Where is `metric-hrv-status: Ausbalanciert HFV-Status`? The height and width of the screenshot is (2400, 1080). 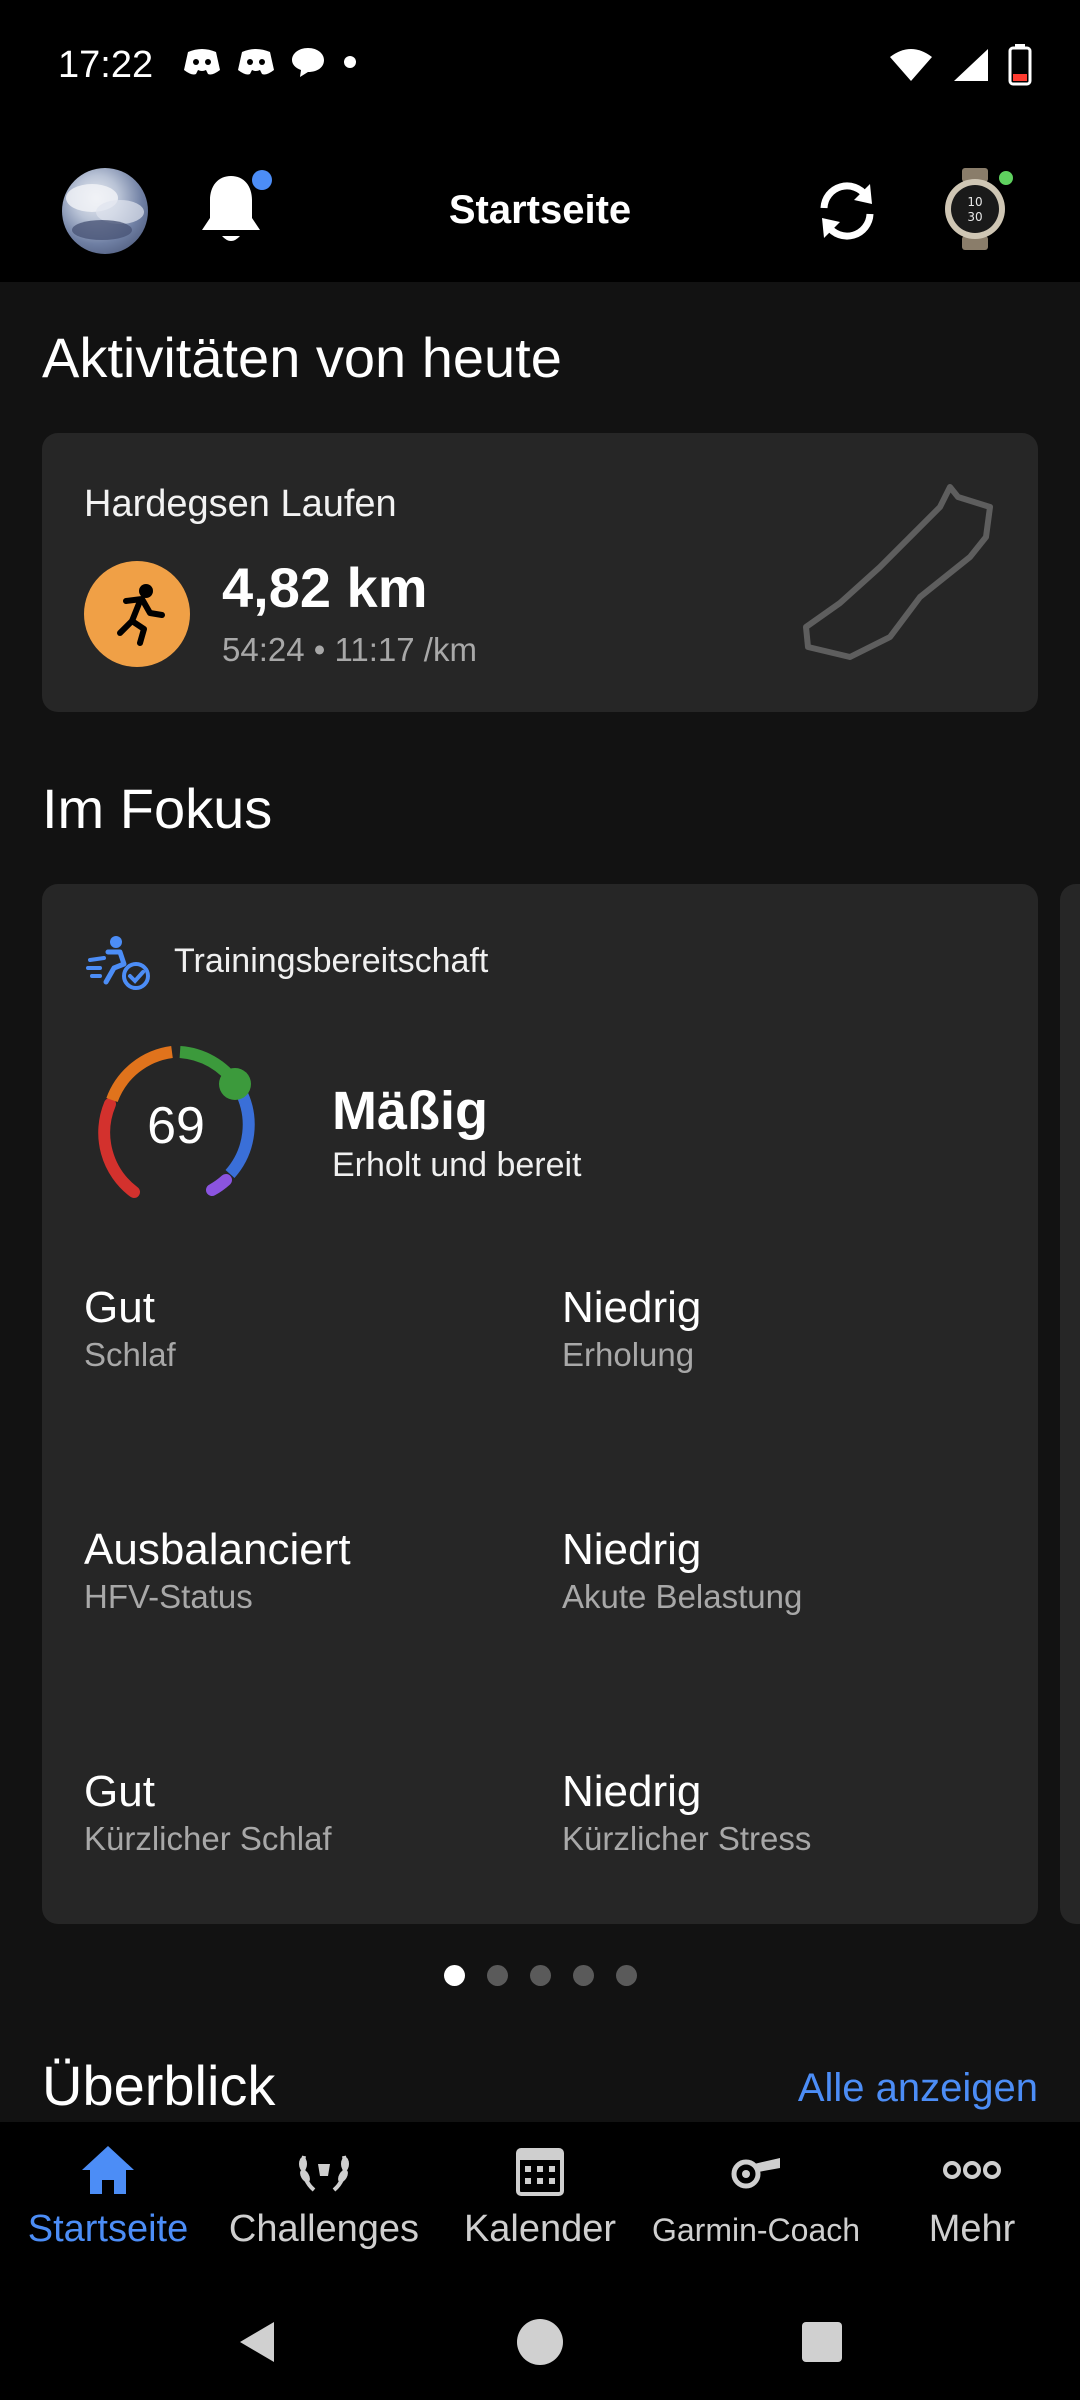
metric-hrv-status: Ausbalanciert HFV-Status is located at coordinates (294, 1570).